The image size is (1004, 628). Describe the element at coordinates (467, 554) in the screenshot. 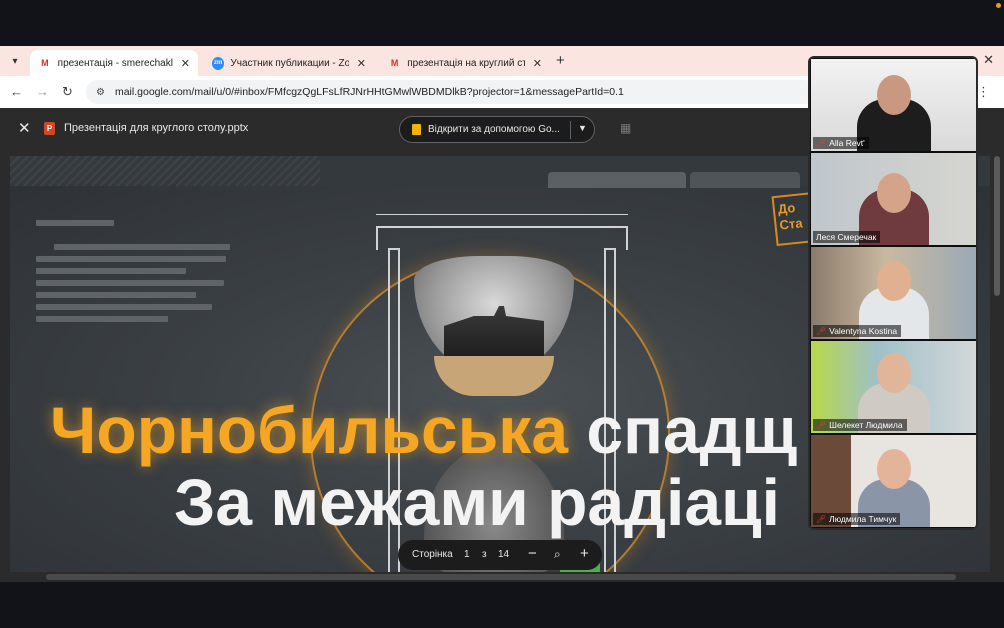

I see `page-current-input: 1` at that location.